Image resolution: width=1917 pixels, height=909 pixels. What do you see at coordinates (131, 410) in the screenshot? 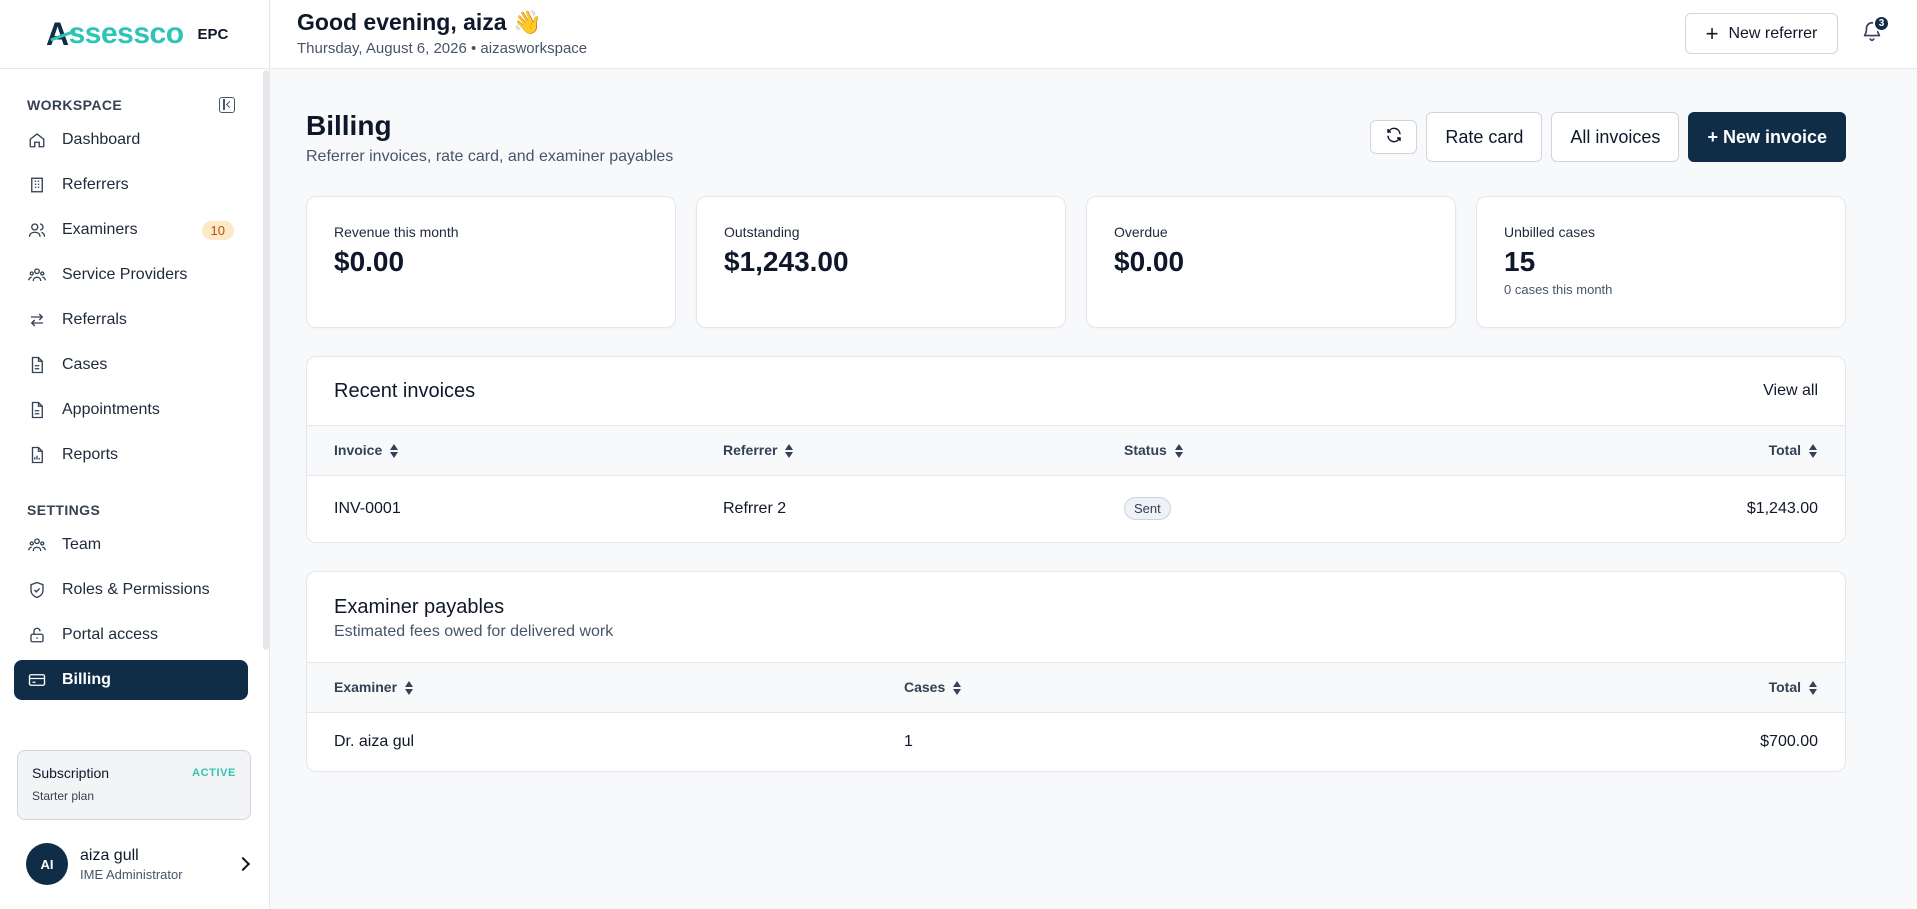
I see `sidebar-item-appointments: Appointments` at bounding box center [131, 410].